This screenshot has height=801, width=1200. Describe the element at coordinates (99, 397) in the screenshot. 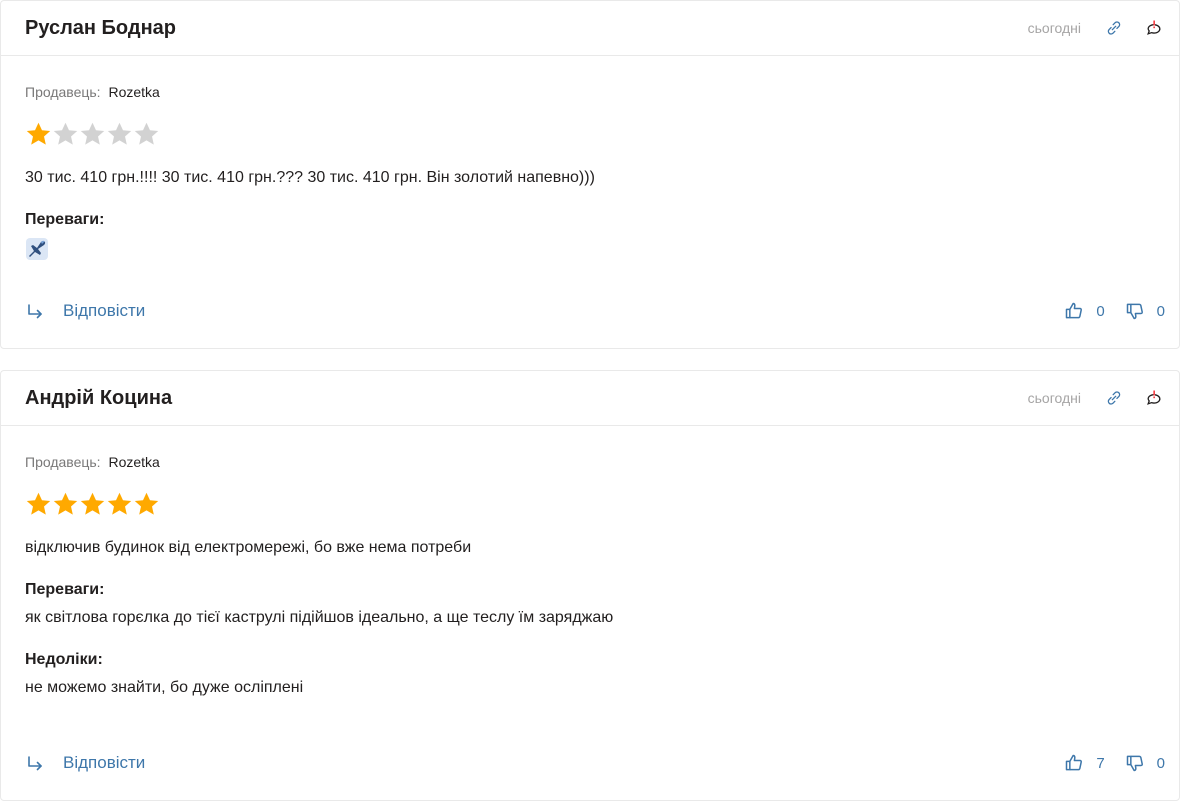

I see `review-author: Андрій Коцина` at that location.